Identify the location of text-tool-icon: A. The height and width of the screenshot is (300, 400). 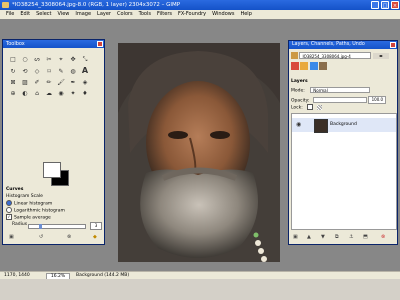
(85, 70).